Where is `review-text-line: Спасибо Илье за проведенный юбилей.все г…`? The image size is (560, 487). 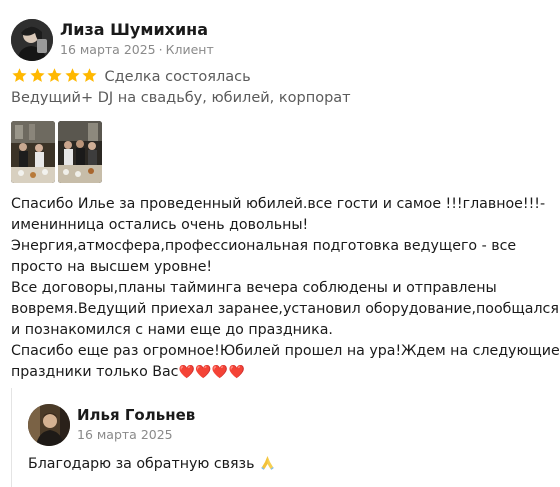 review-text-line: Спасибо Илье за проведенный юбилей.все г… is located at coordinates (278, 204).